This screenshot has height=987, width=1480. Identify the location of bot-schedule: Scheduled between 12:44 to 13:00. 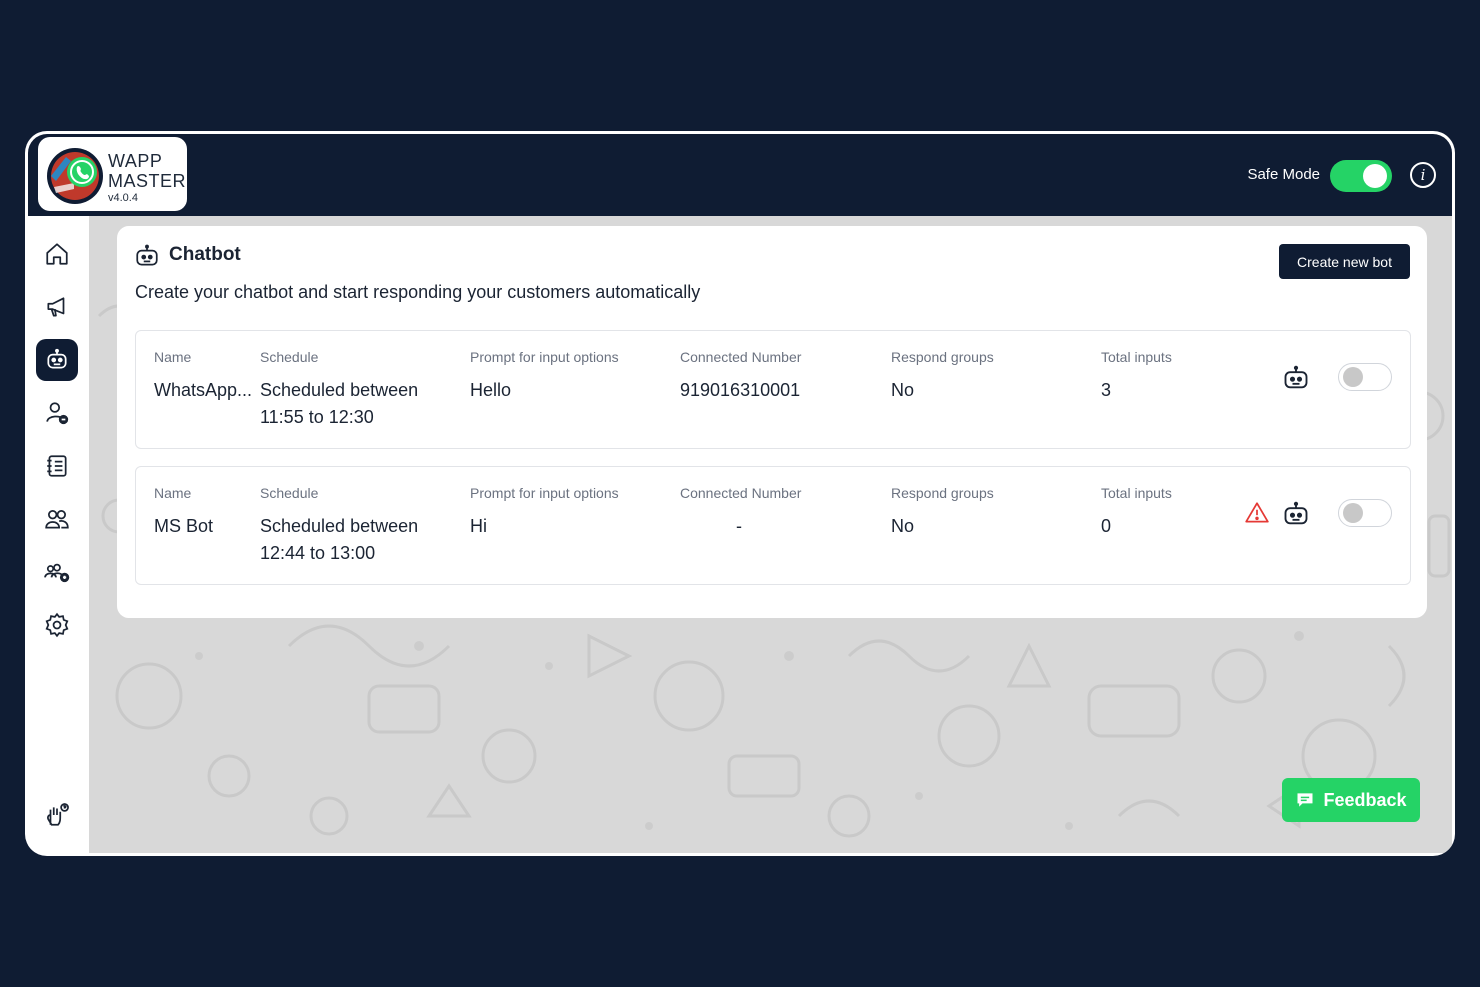
(355, 540).